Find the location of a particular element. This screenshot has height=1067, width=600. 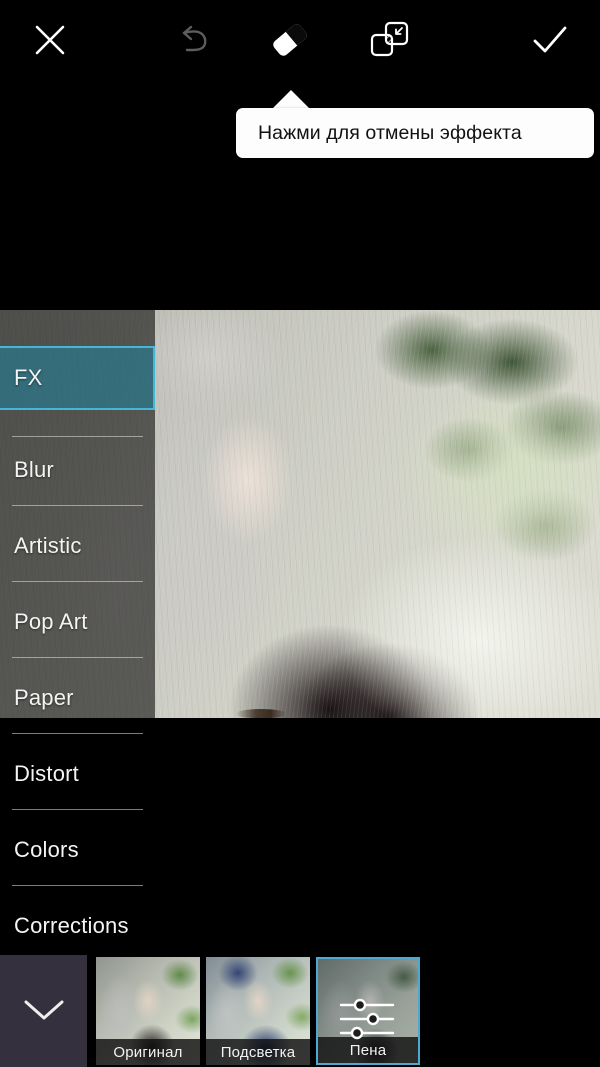

undo-button is located at coordinates (195, 40).